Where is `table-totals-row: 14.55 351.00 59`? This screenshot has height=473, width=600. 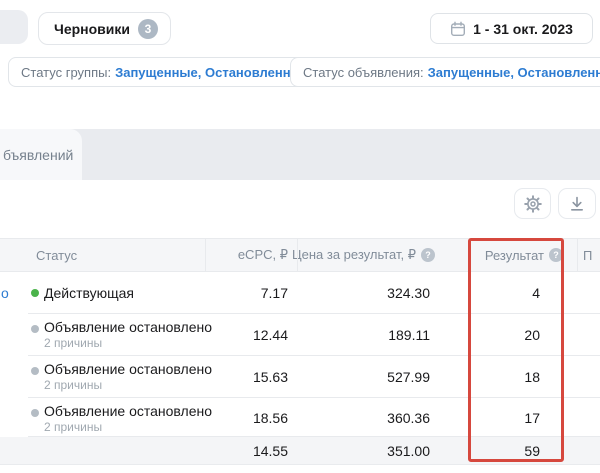
table-totals-row: 14.55 351.00 59 is located at coordinates (300, 451).